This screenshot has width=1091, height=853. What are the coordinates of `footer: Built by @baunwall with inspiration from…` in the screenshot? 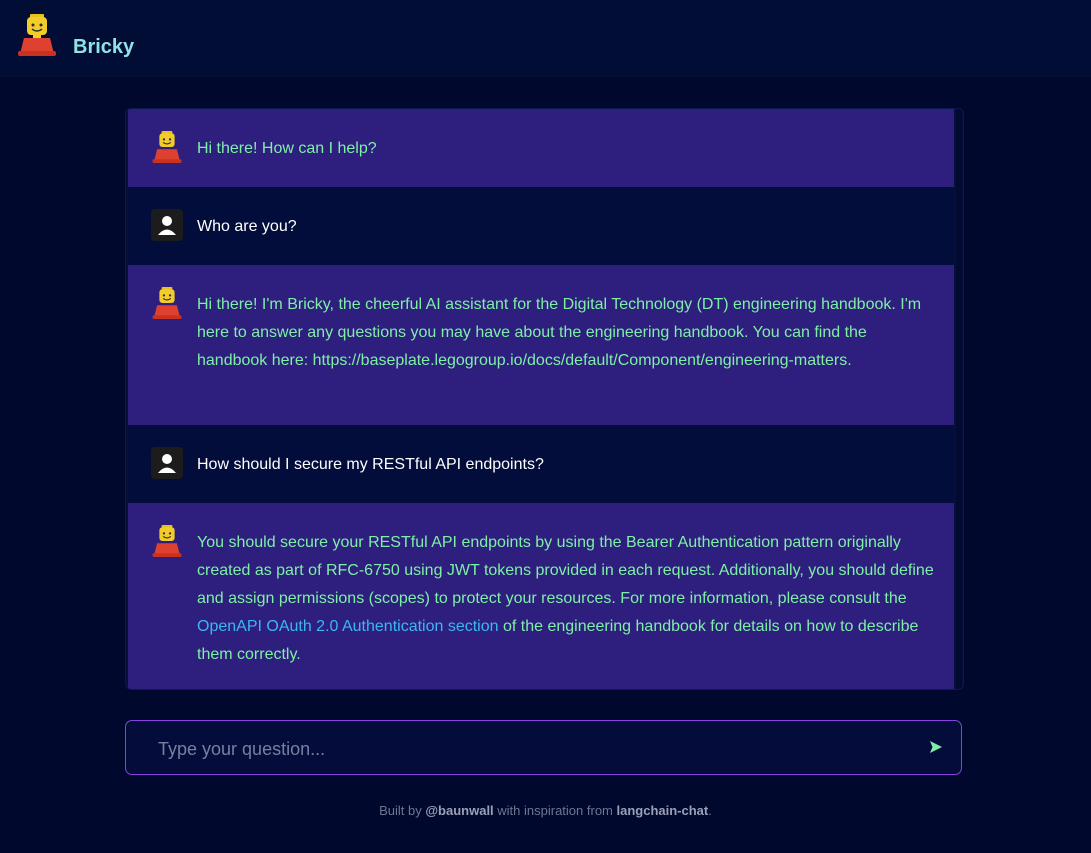 It's located at (545, 810).